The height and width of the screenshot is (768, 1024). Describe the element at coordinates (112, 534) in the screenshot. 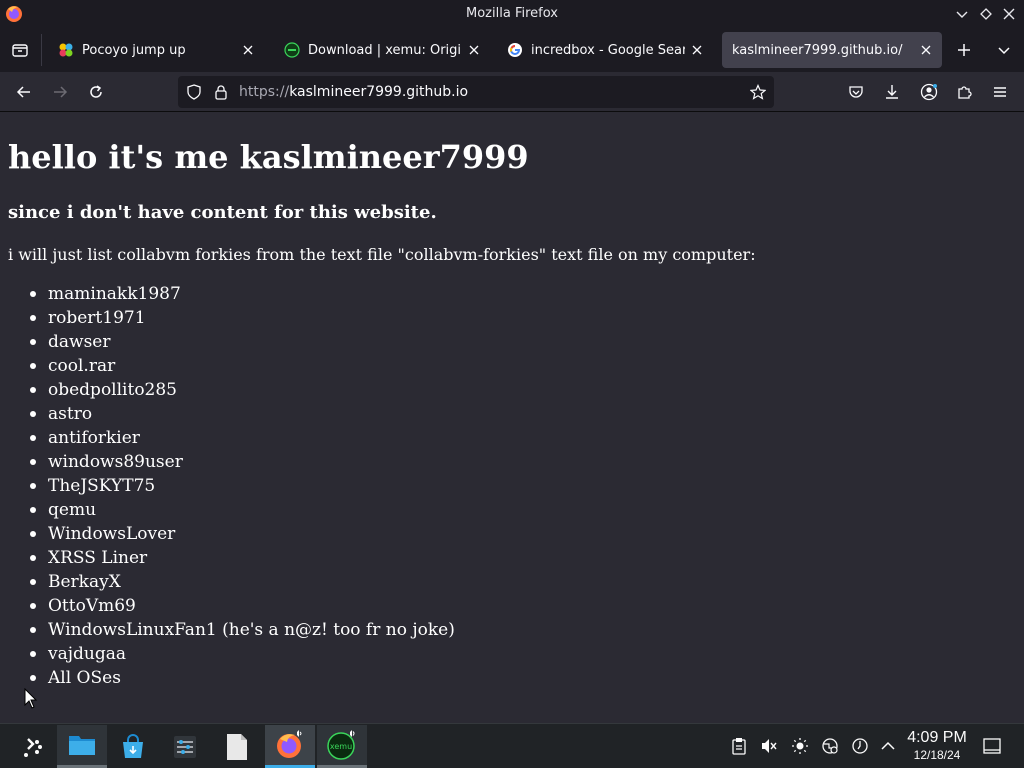

I see `forkie-name: WindowsLover` at that location.